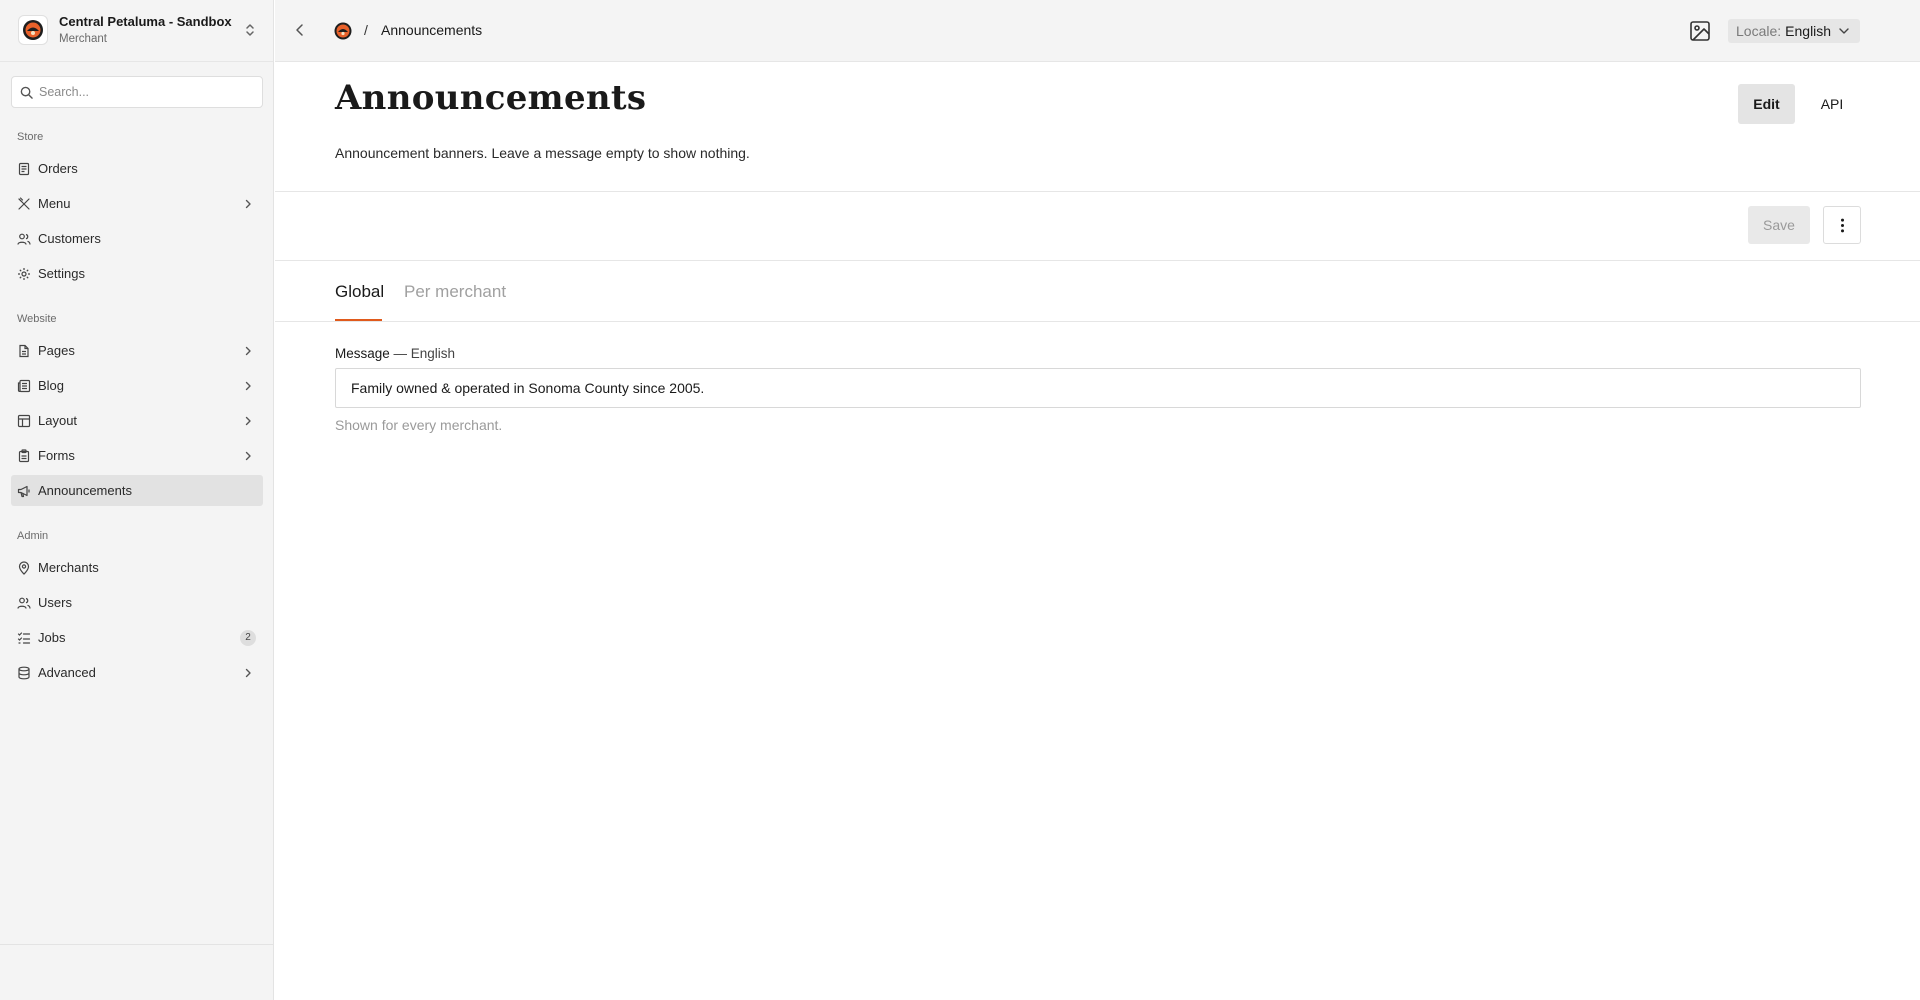 The image size is (1920, 1000). What do you see at coordinates (30, 137) in the screenshot?
I see `section-label-store: Store` at bounding box center [30, 137].